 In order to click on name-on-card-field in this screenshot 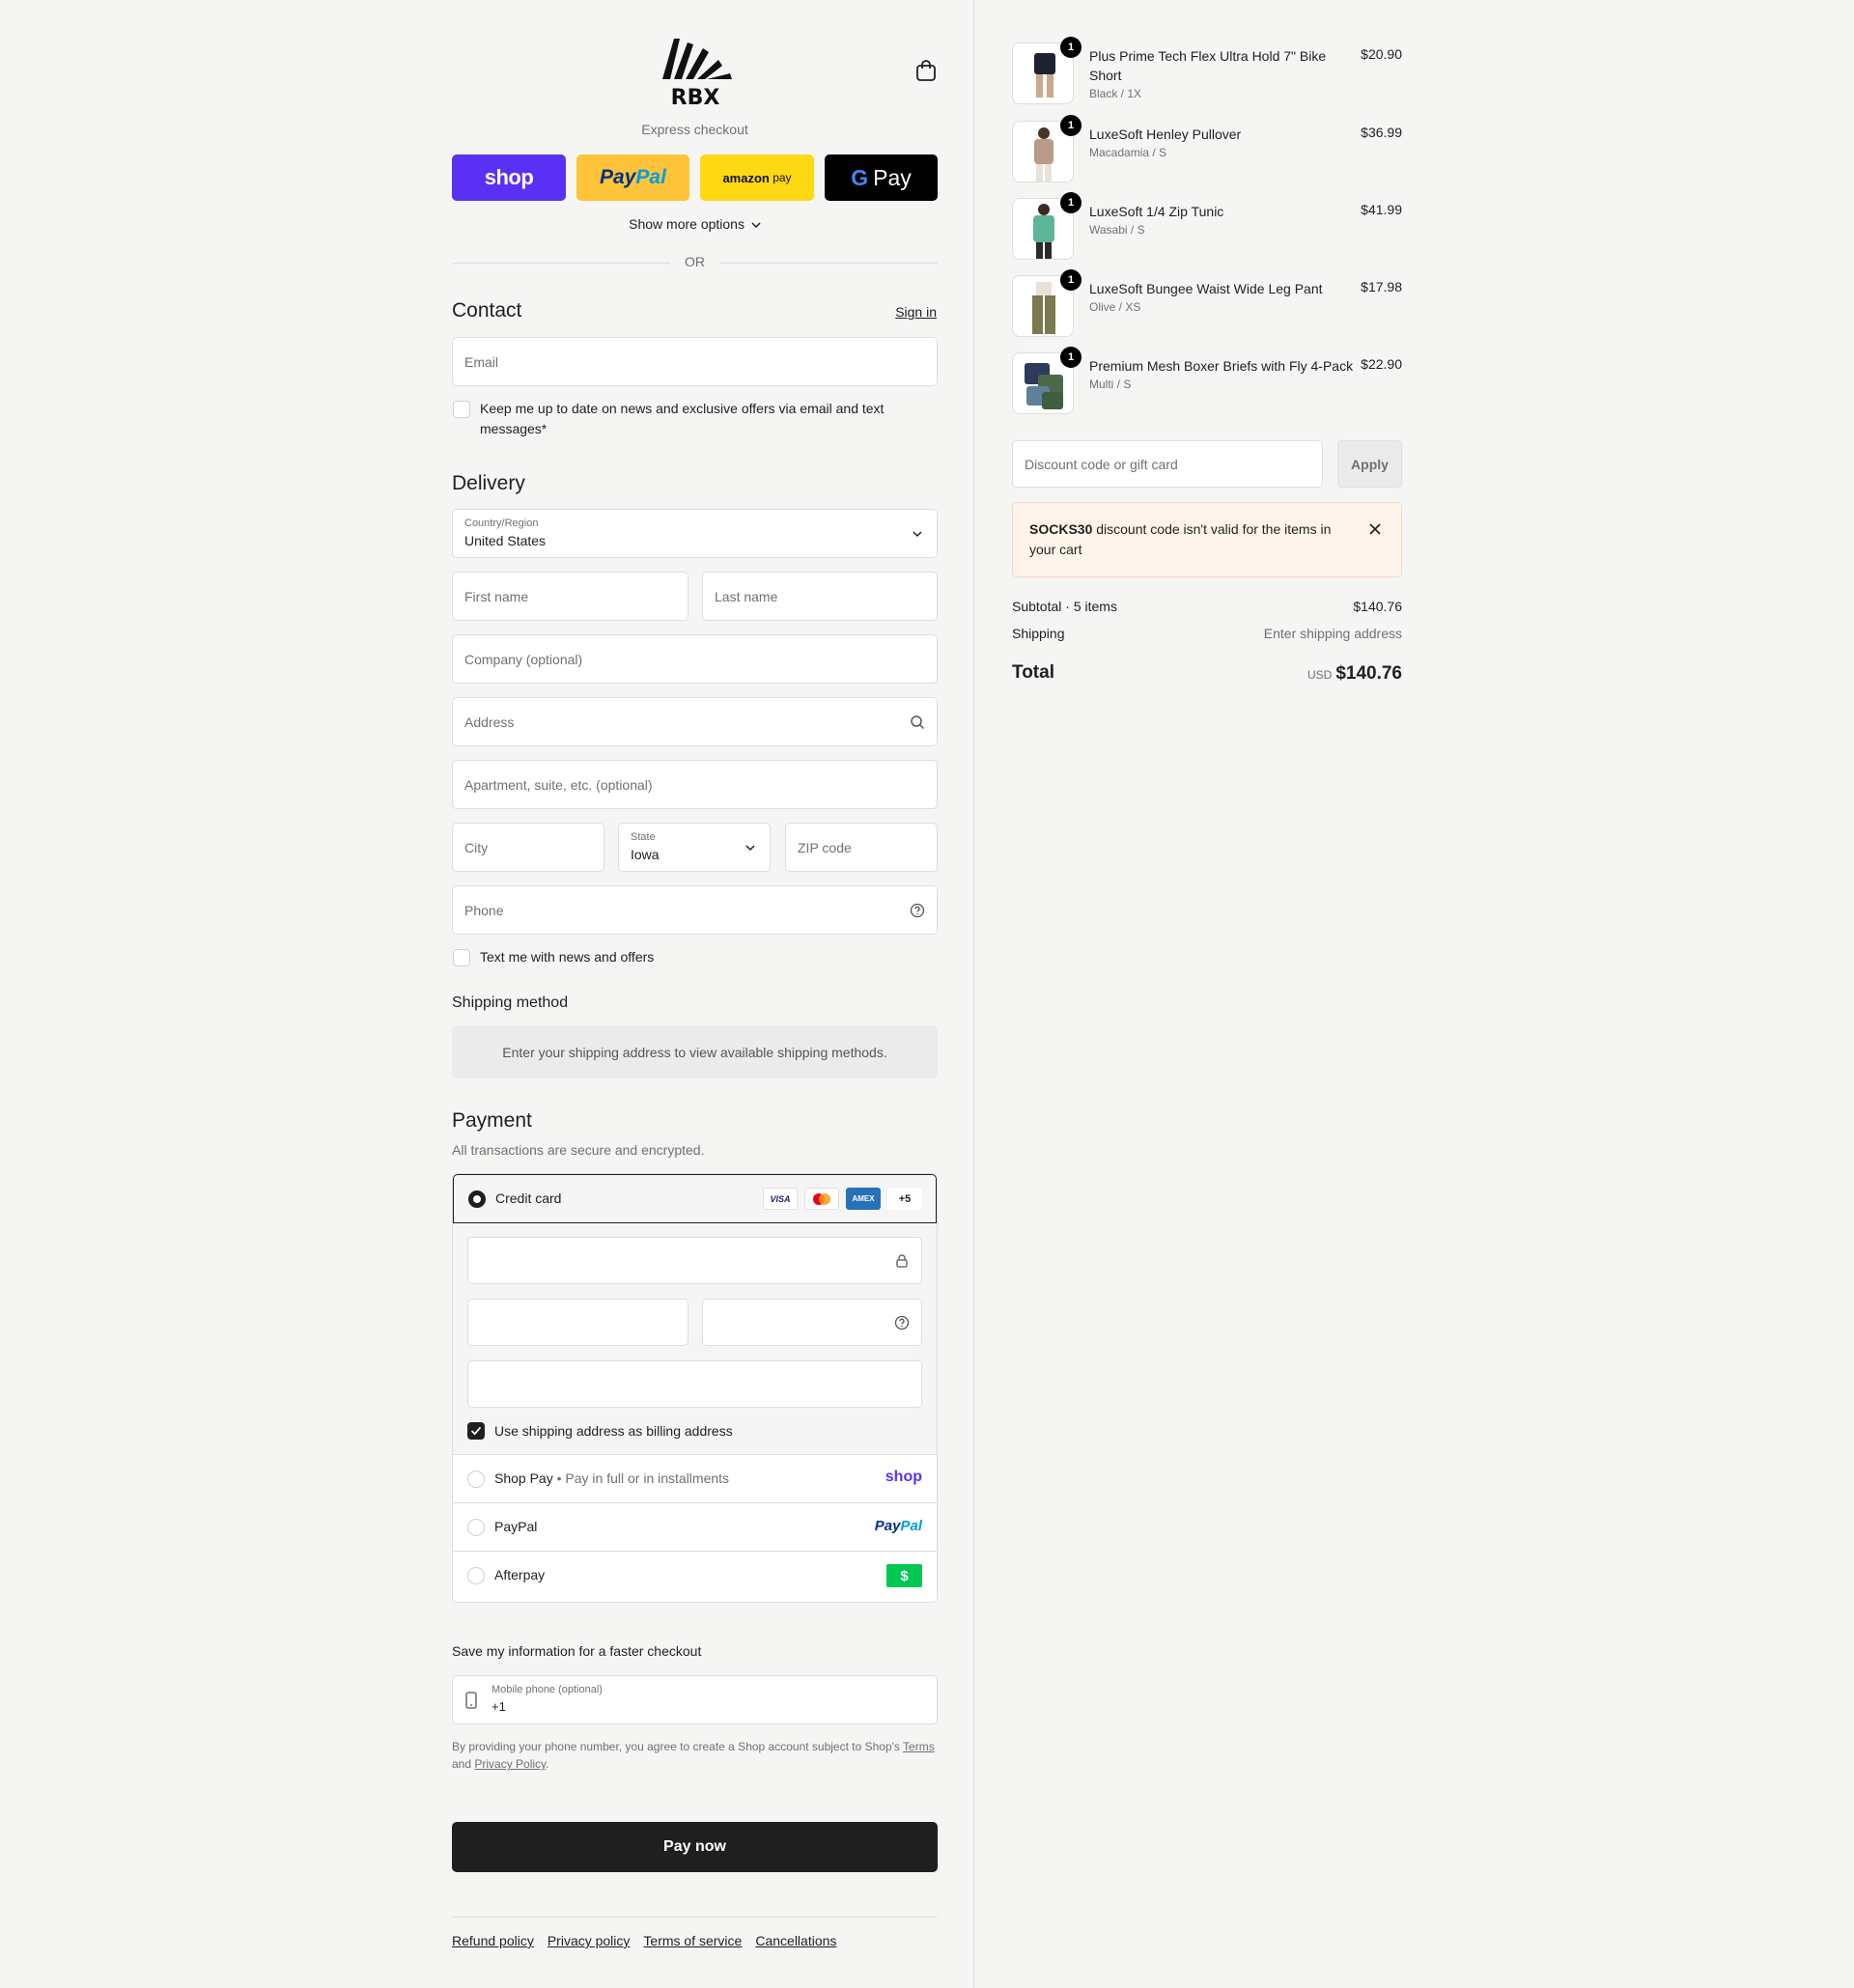, I will do `click(694, 1384)`.